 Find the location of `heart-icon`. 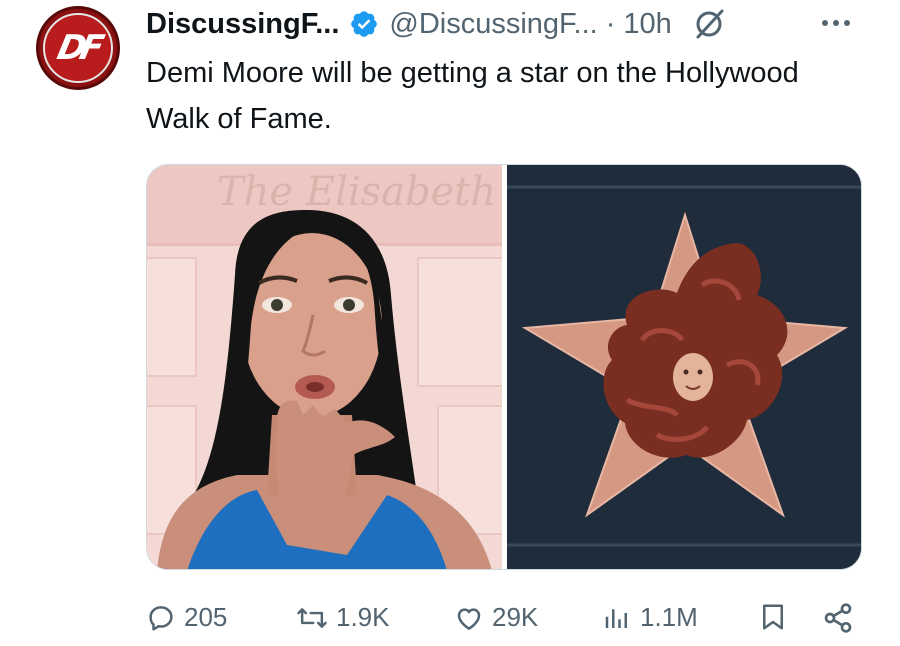

heart-icon is located at coordinates (469, 618).